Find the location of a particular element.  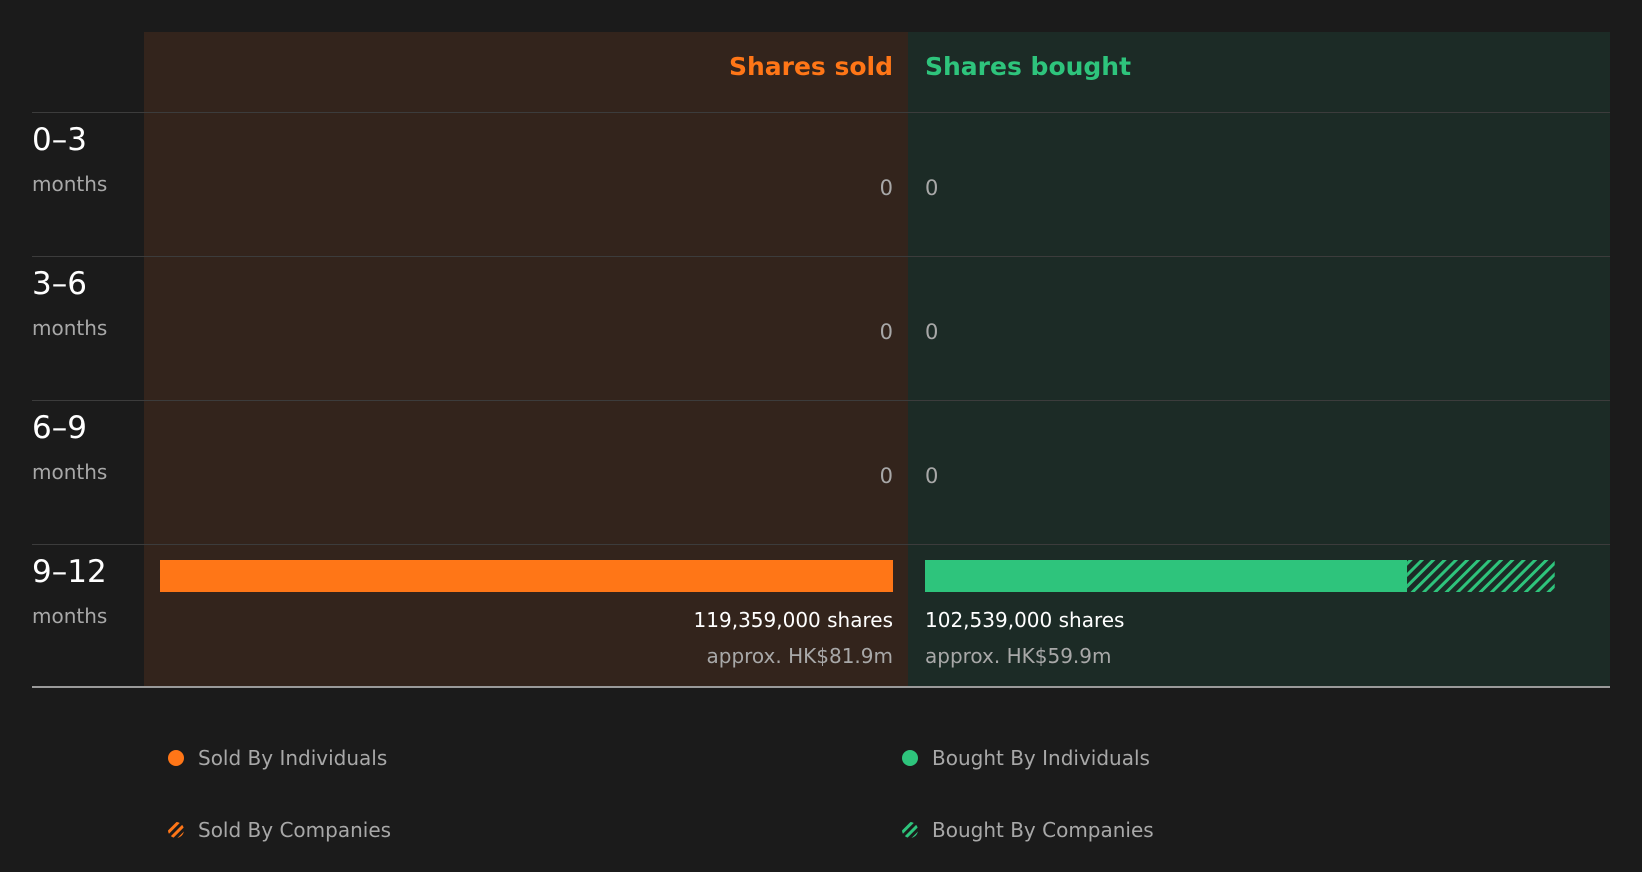

sold-individuals-bar is located at coordinates (526, 576).